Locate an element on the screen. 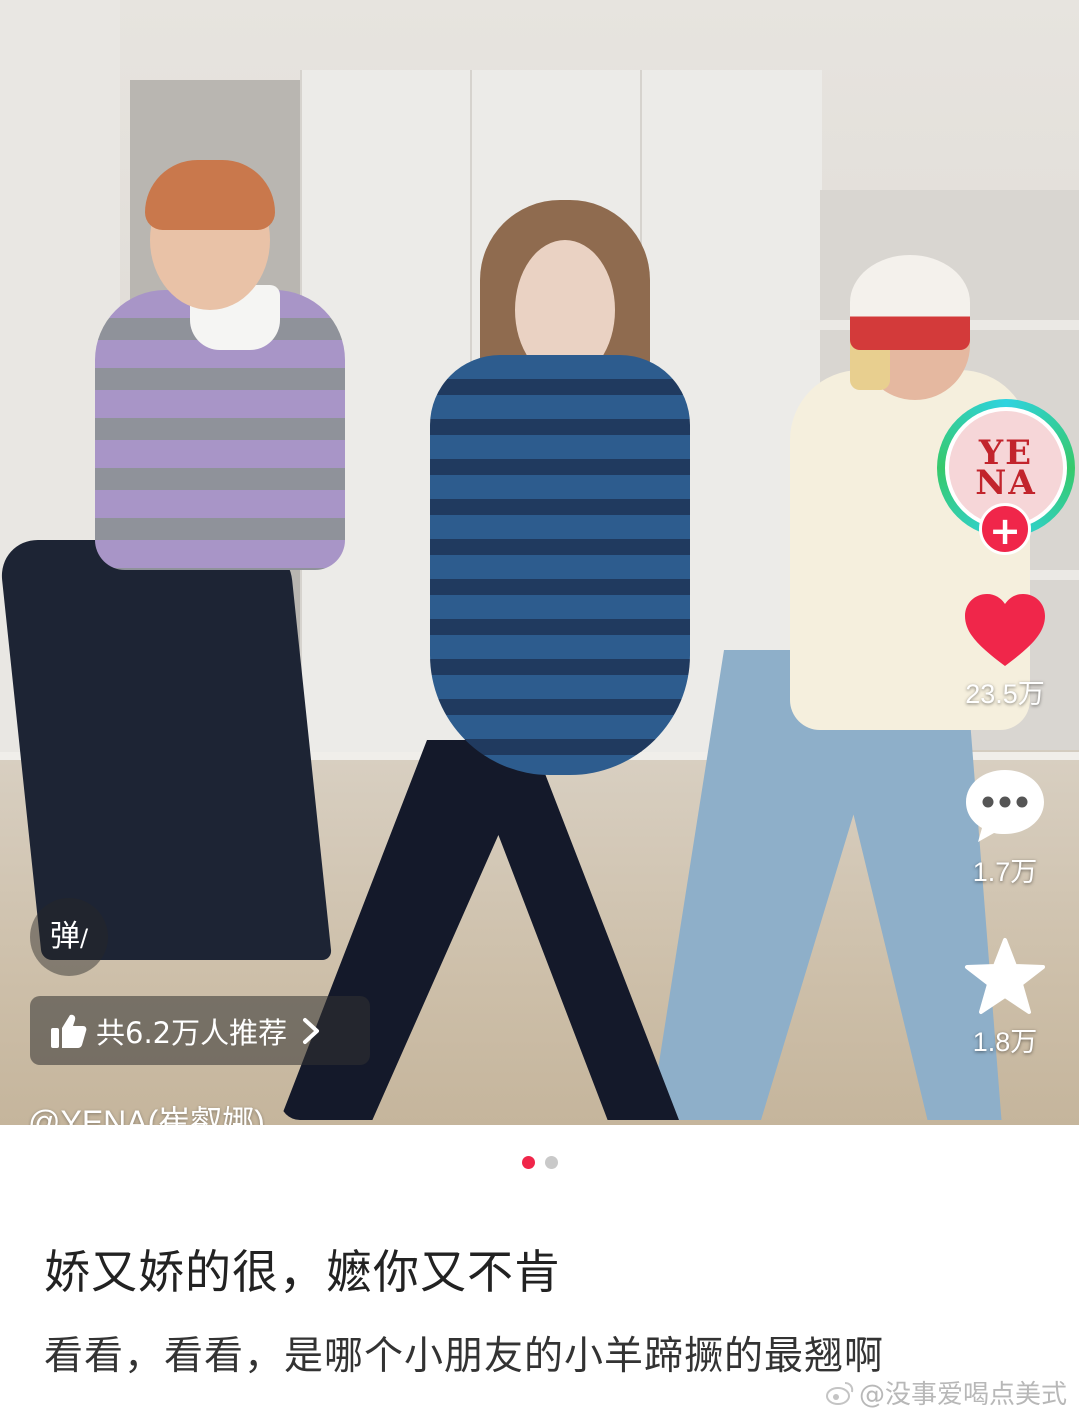 The width and height of the screenshot is (1079, 1415). plus-icon: + is located at coordinates (1005, 531).